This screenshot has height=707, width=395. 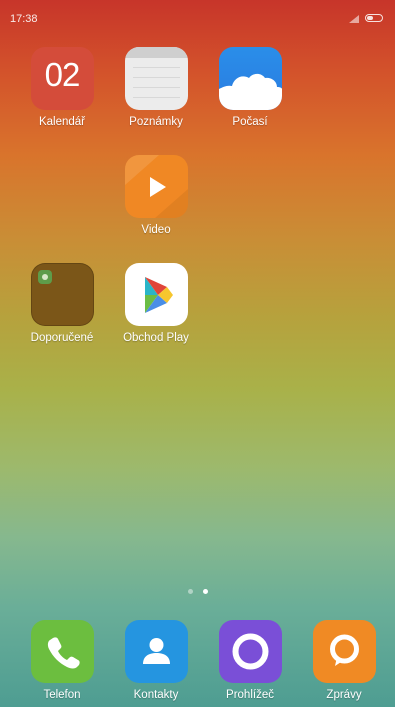 What do you see at coordinates (250, 695) in the screenshot?
I see `app-label: Prohlížeč` at bounding box center [250, 695].